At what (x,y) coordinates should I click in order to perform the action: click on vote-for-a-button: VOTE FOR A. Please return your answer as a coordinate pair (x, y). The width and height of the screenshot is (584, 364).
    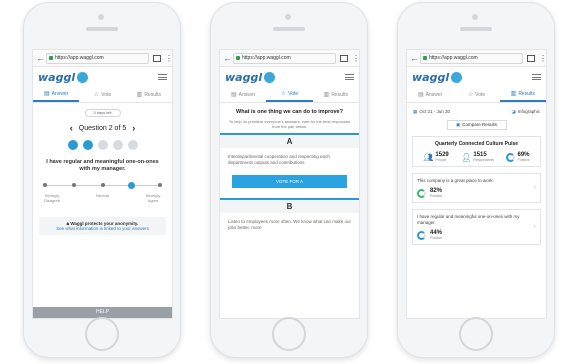
    Looking at the image, I should click on (289, 181).